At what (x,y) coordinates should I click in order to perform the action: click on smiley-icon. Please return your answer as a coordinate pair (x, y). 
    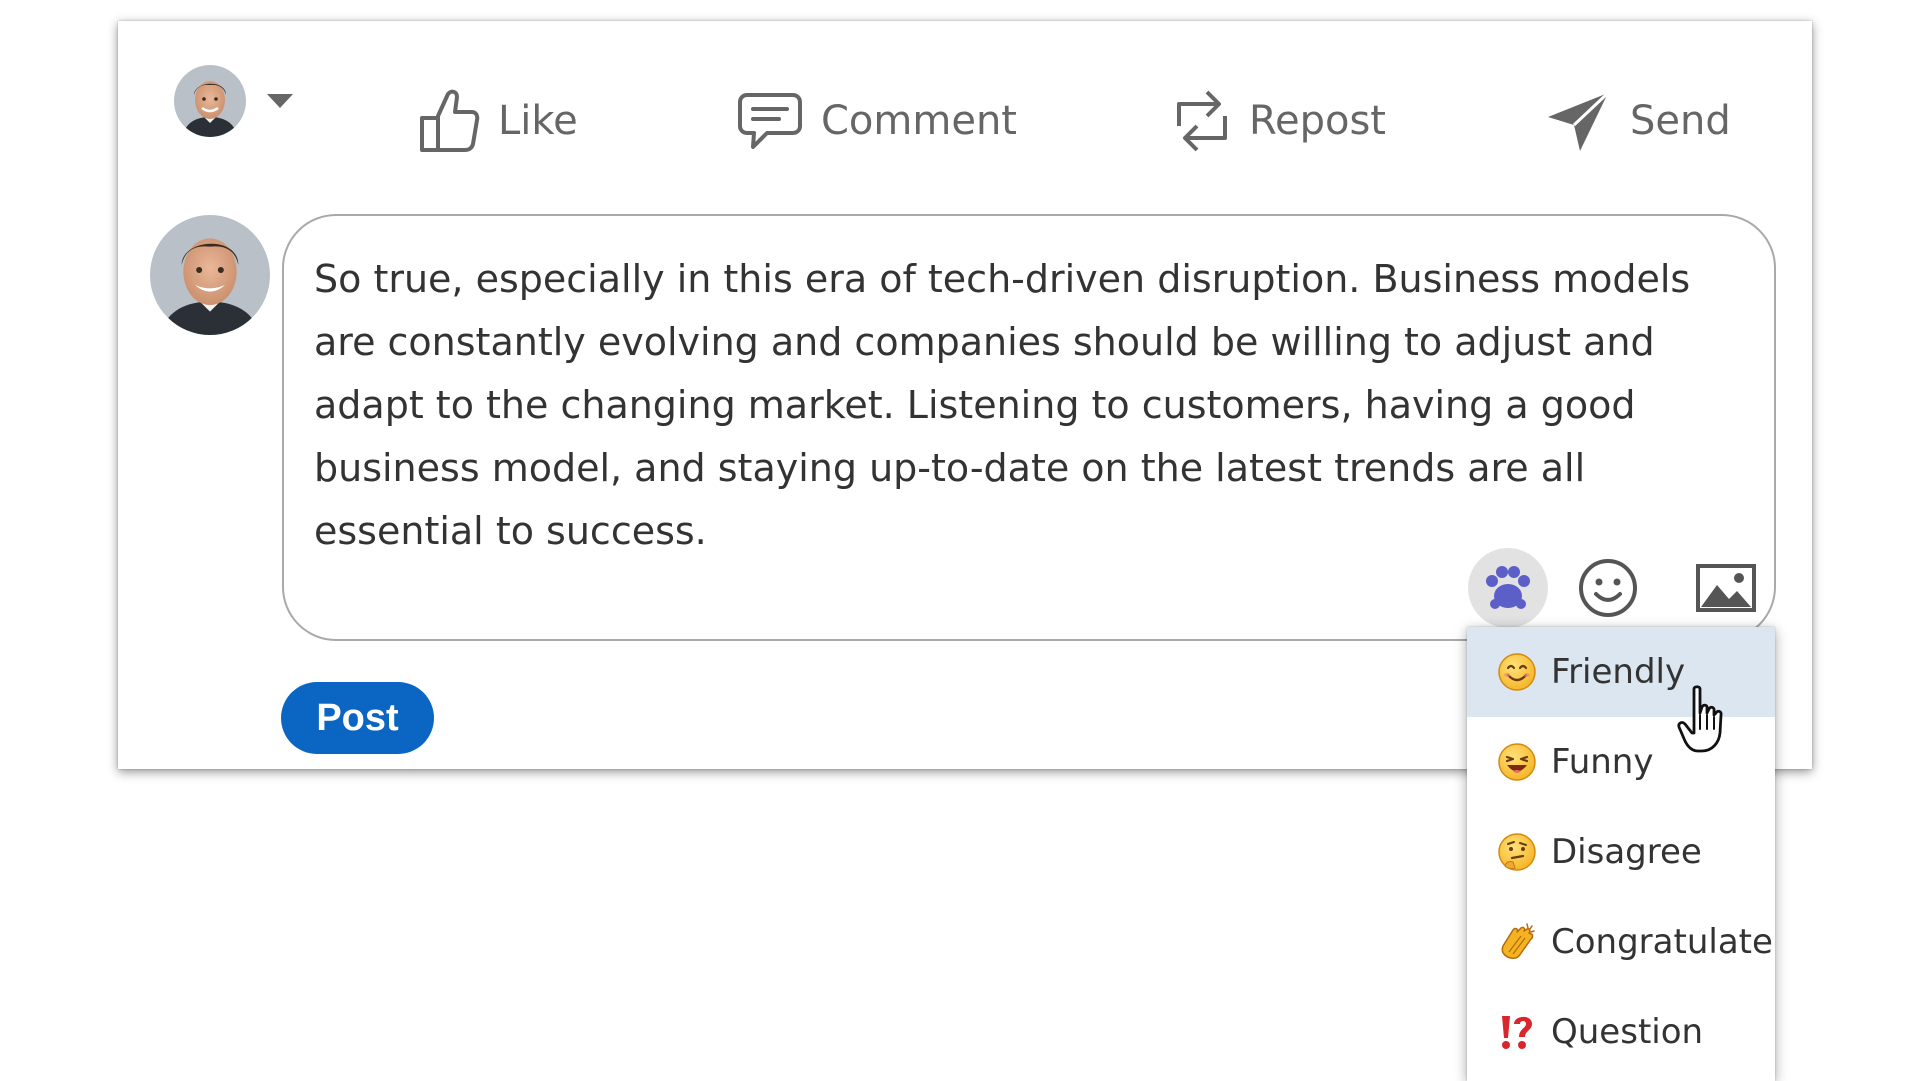
    Looking at the image, I should click on (1608, 588).